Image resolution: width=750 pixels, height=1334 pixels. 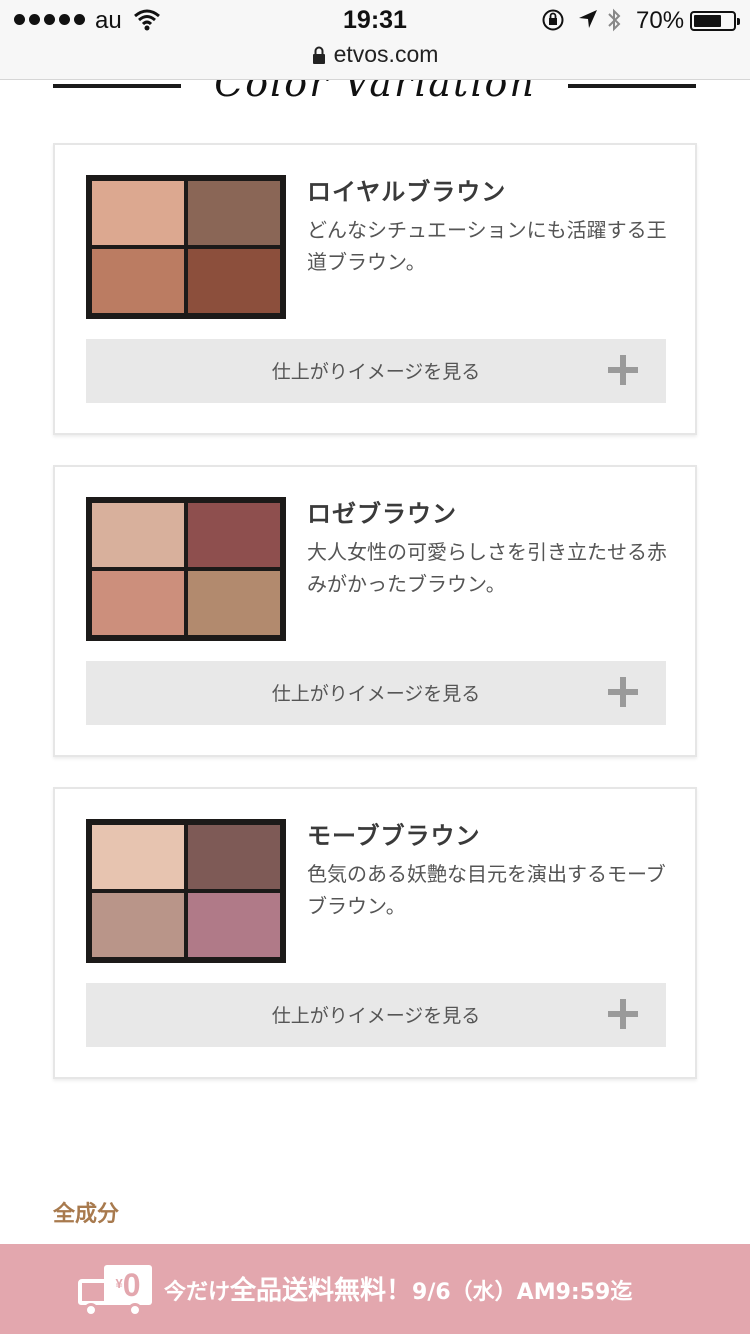 I want to click on truck-zero: 0, so click(x=131, y=1285).